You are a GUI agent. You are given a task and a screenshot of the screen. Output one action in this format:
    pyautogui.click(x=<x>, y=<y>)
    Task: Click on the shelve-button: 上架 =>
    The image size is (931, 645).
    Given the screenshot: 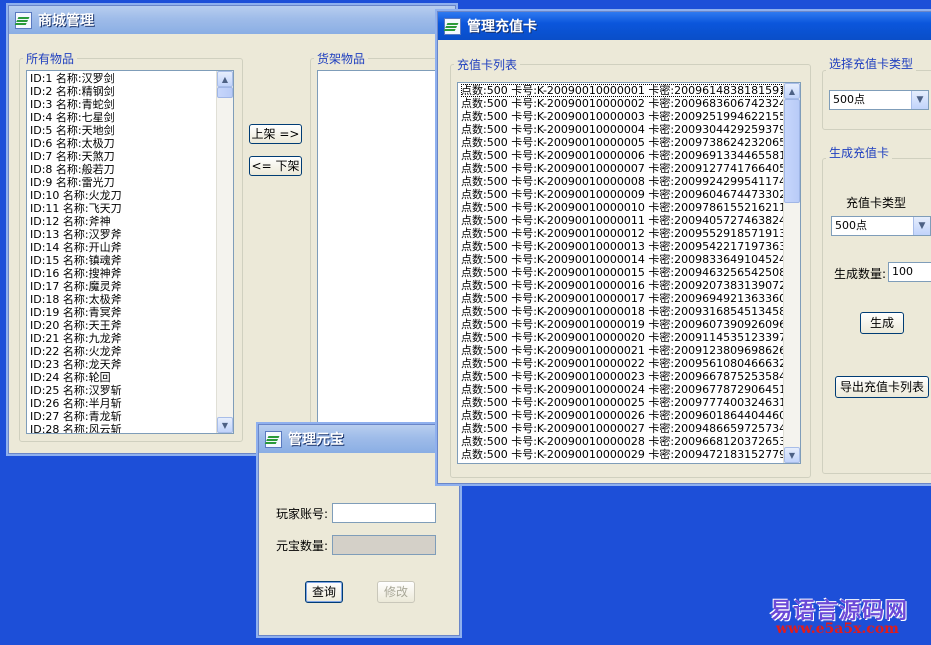 What is the action you would take?
    pyautogui.click(x=275, y=134)
    